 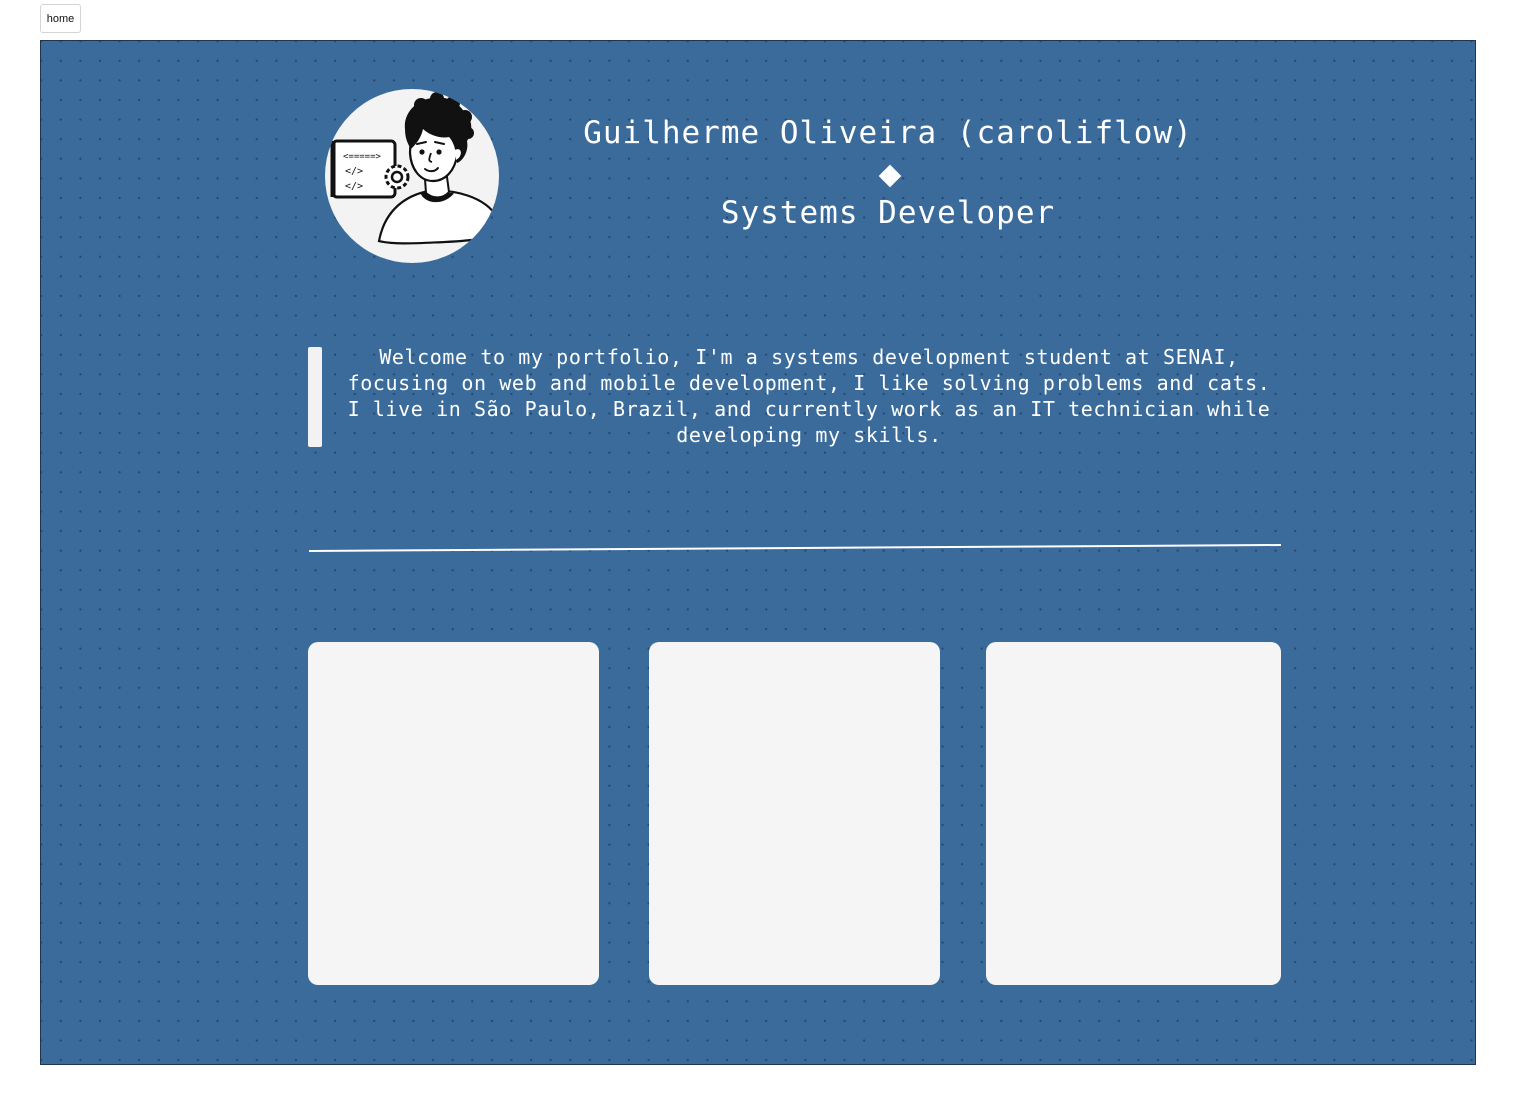 I want to click on diamond-icon, so click(x=890, y=176).